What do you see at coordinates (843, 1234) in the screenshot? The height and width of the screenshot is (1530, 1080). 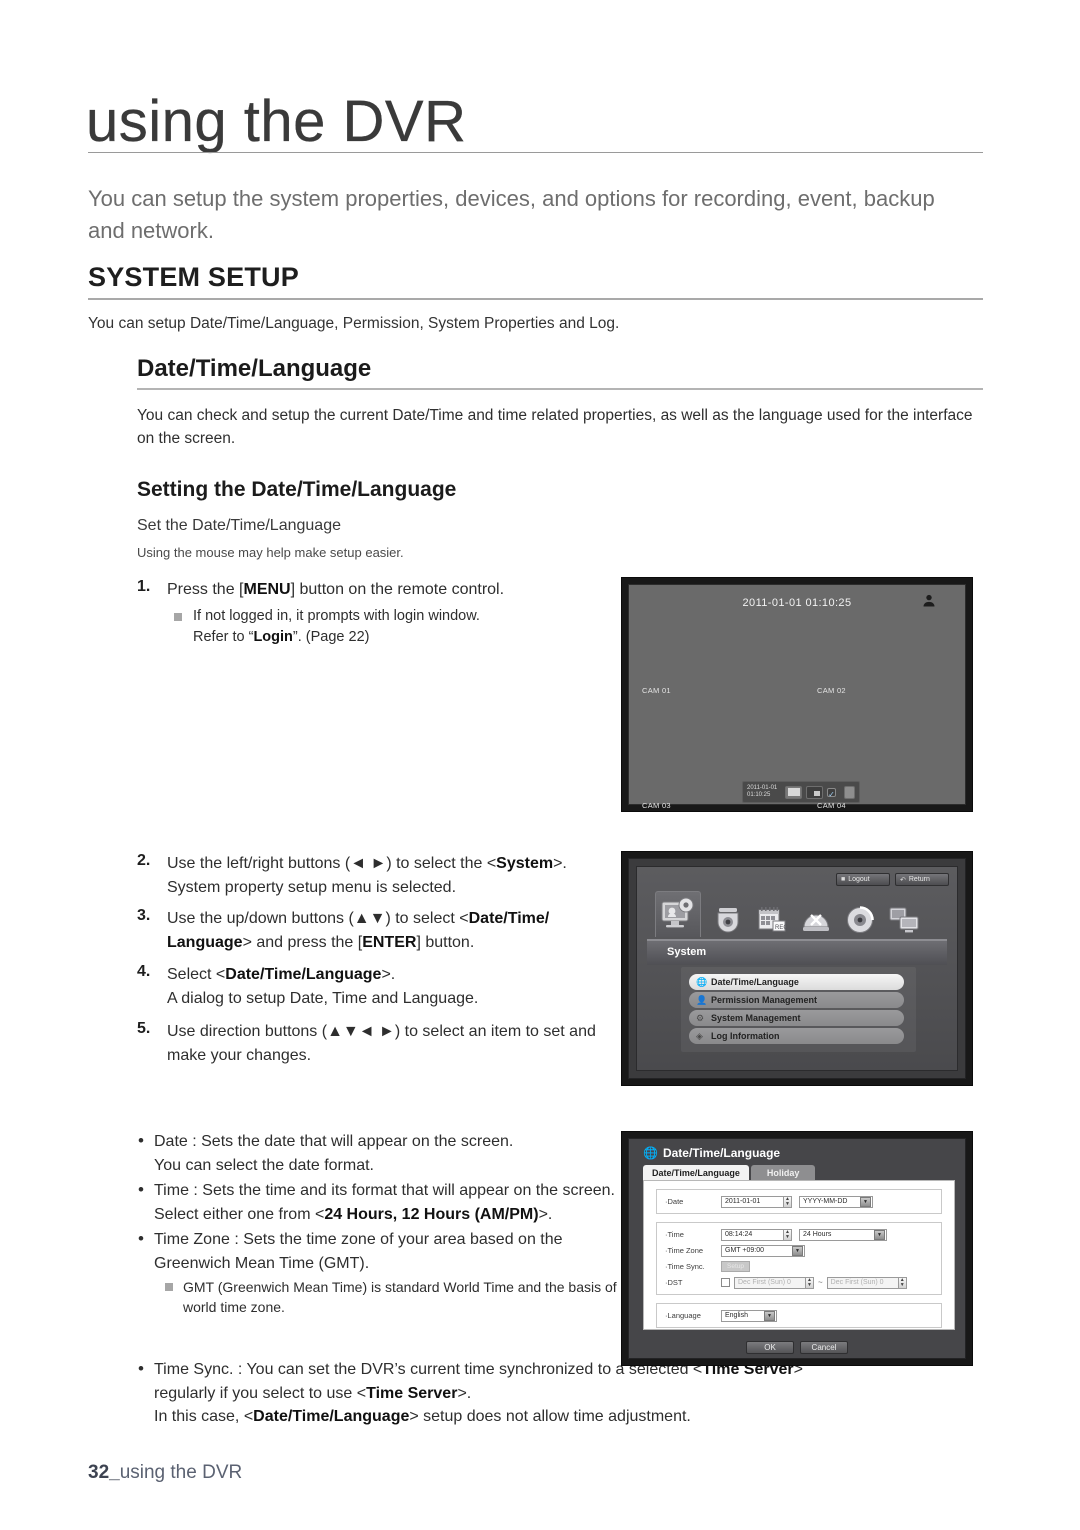 I see `time-format-select: 24 Hours ▼` at bounding box center [843, 1234].